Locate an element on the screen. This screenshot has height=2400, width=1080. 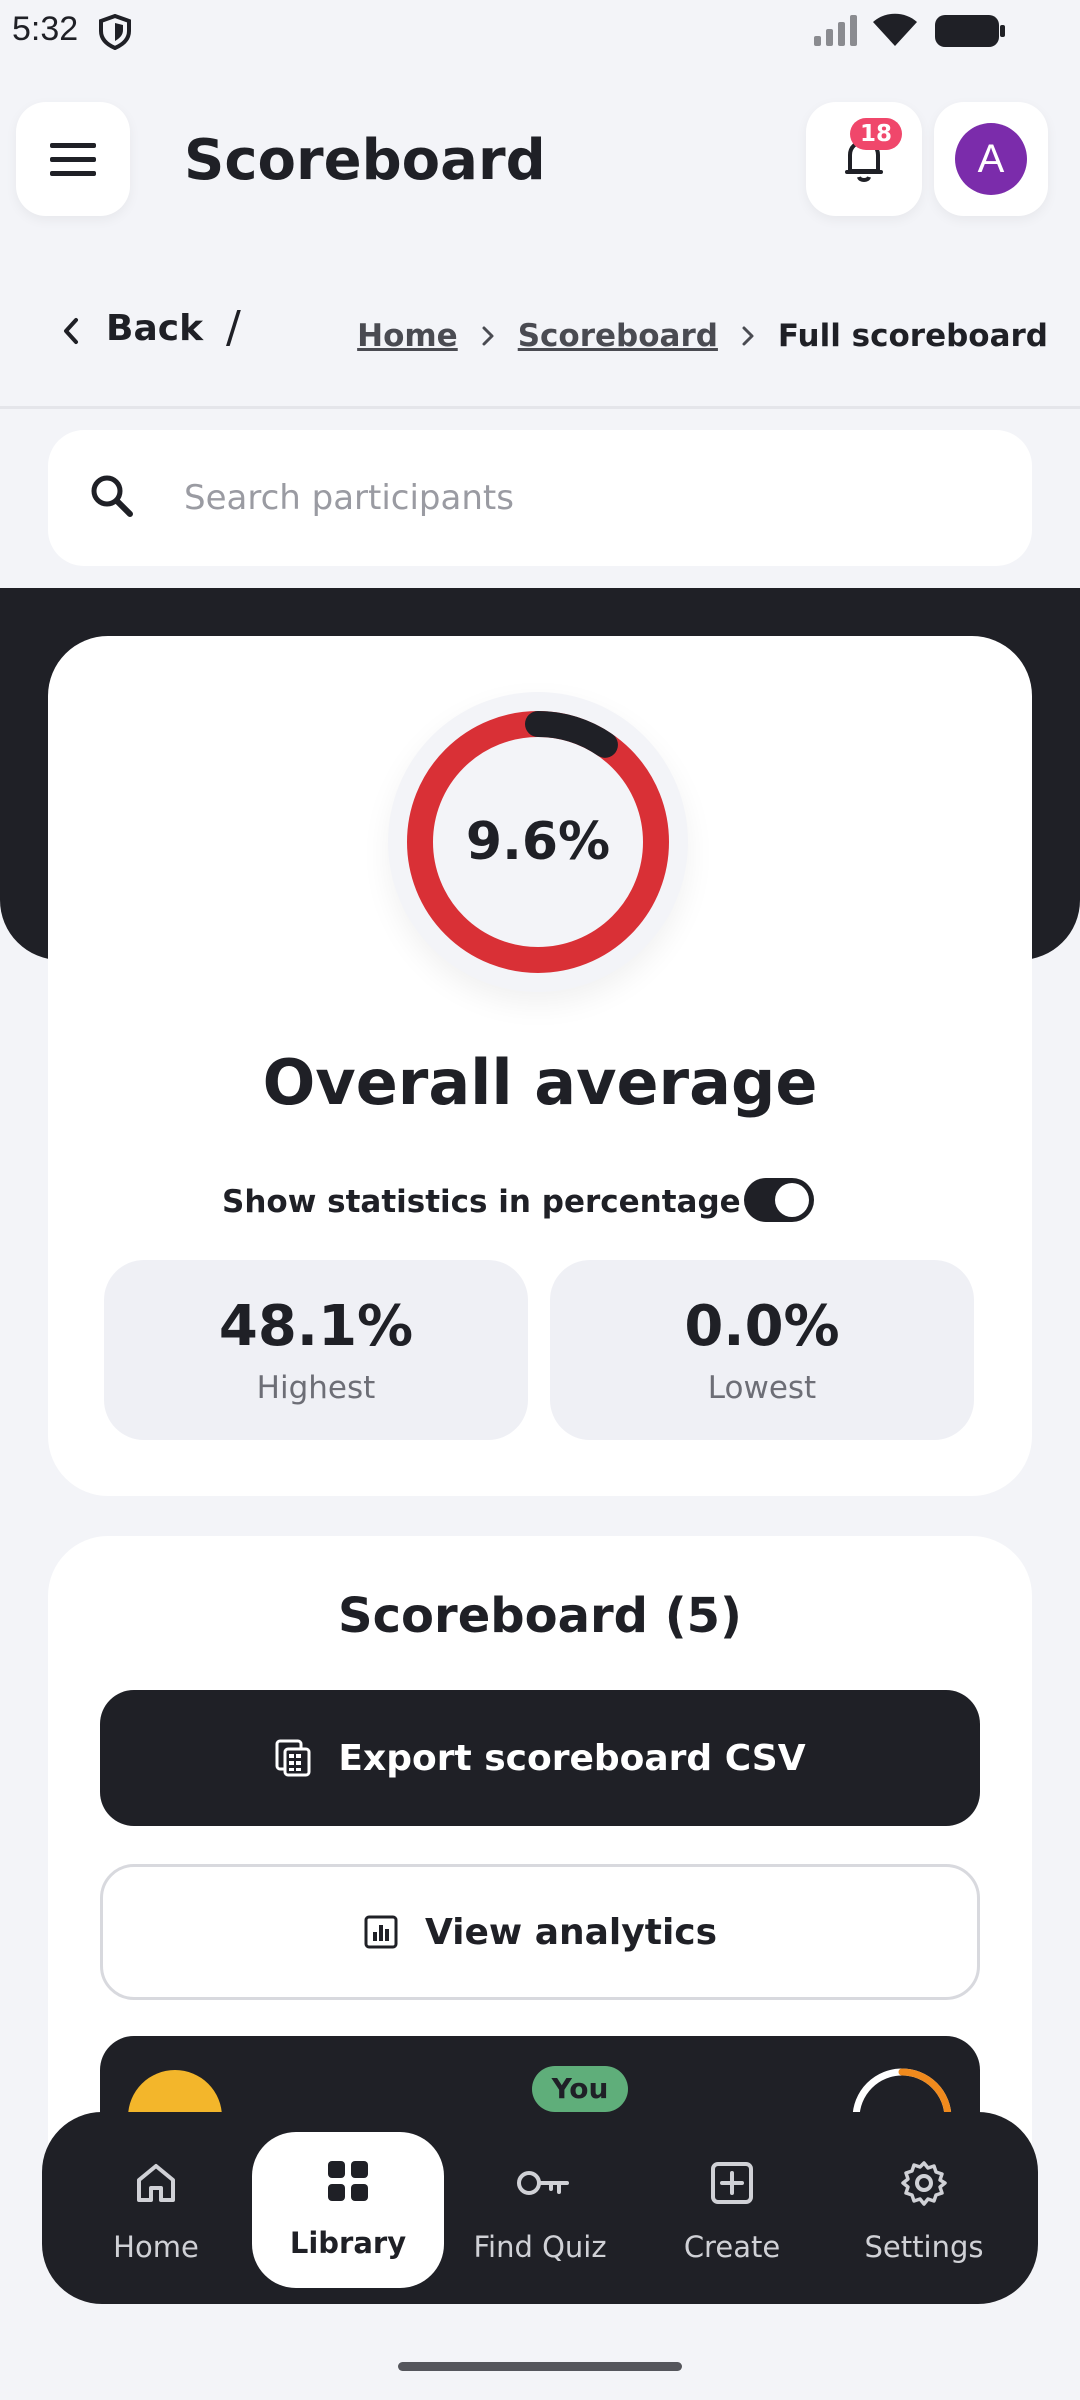
lowest-value: 0.0% is located at coordinates (762, 1326).